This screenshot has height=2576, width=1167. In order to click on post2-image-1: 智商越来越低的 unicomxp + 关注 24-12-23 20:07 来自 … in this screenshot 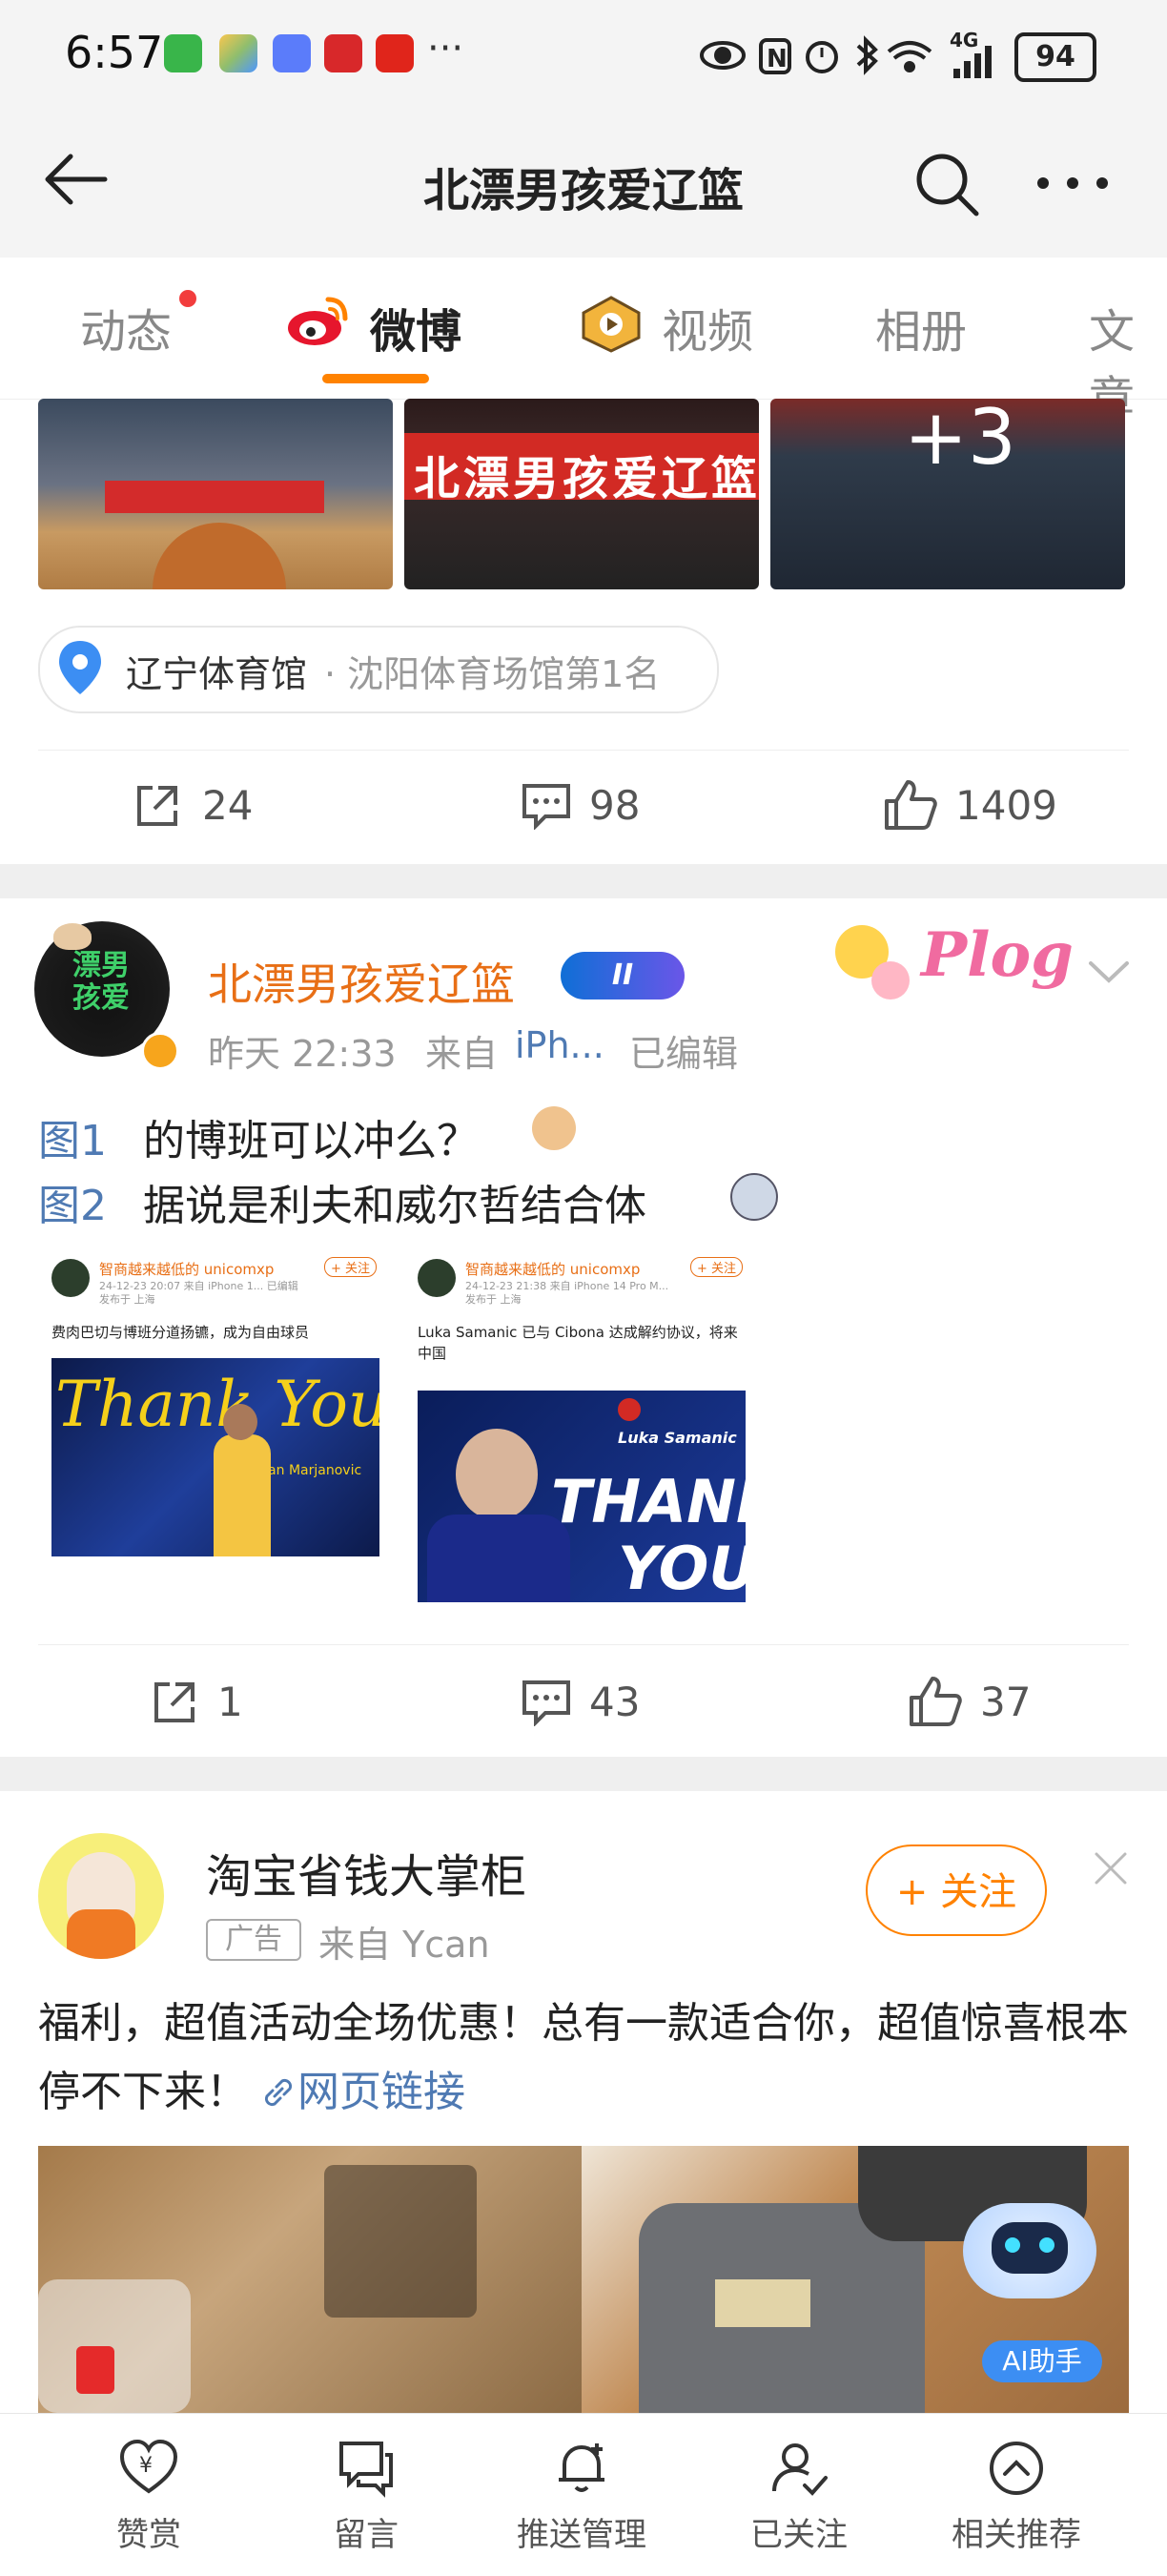, I will do `click(215, 1430)`.